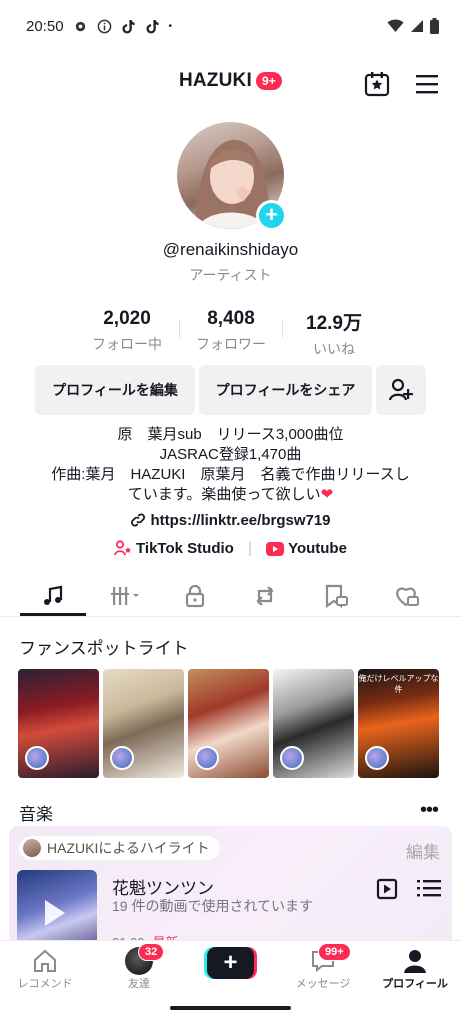 The height and width of the screenshot is (1024, 461). Describe the element at coordinates (377, 84) in the screenshot. I see `calendar-star-icon` at that location.